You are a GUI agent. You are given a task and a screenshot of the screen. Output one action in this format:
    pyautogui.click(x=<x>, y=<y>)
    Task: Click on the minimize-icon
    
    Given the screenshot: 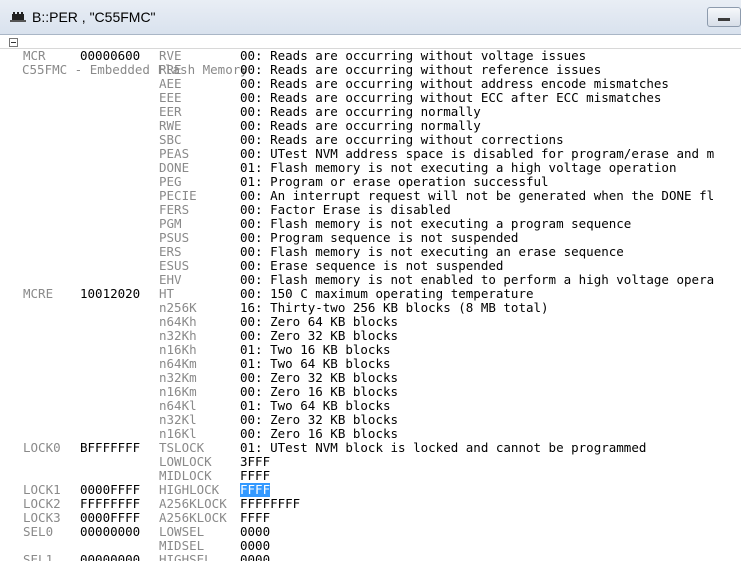 What is the action you would take?
    pyautogui.click(x=724, y=19)
    